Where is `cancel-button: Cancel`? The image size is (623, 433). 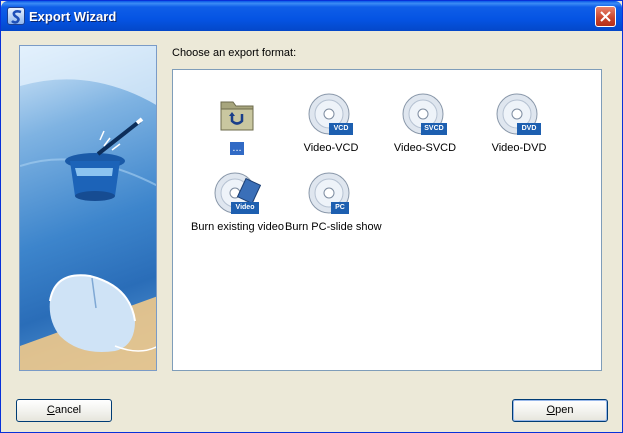 cancel-button: Cancel is located at coordinates (64, 410).